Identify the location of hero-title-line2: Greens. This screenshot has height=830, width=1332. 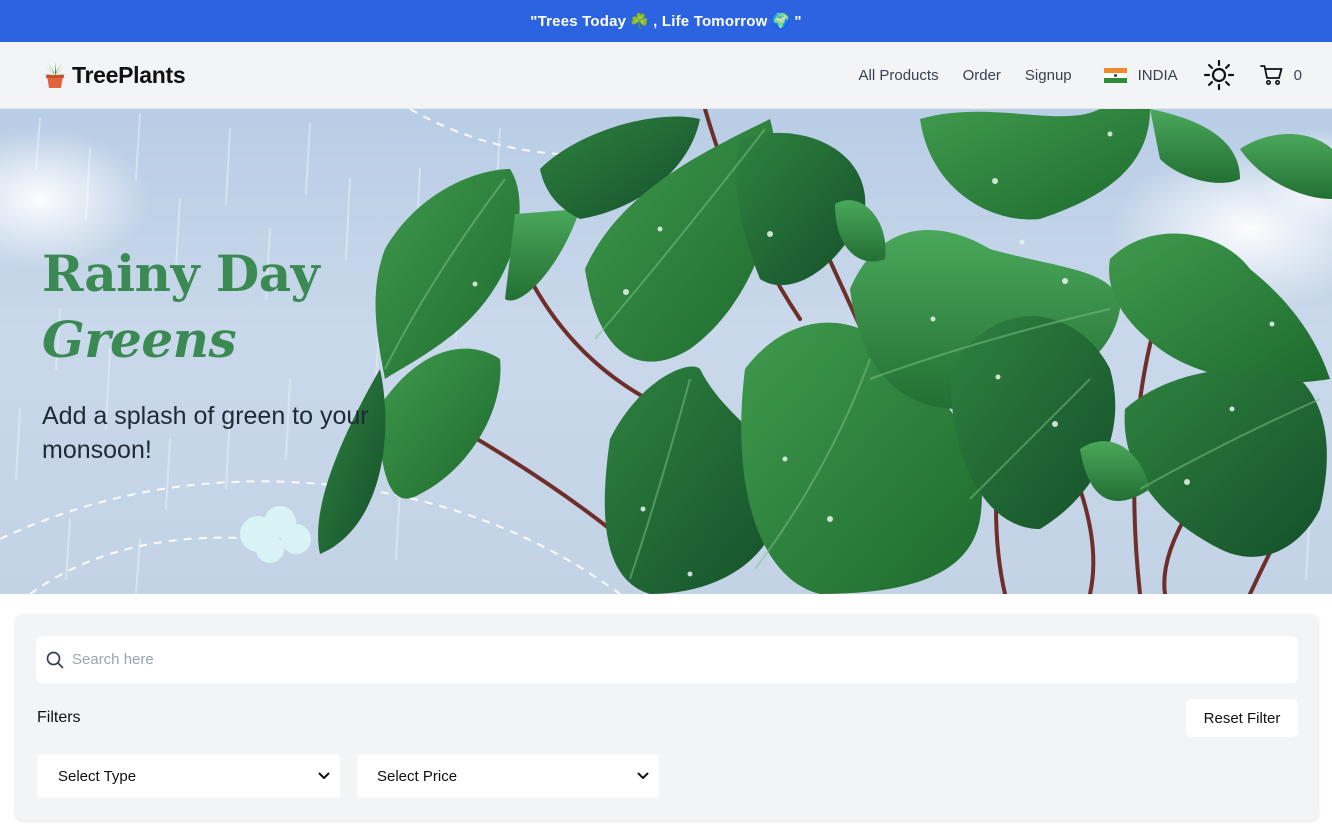
(139, 339).